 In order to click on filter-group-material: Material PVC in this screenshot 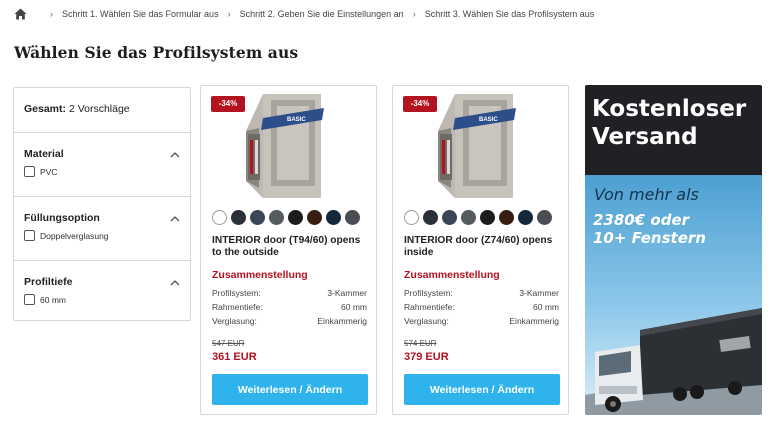, I will do `click(102, 165)`.